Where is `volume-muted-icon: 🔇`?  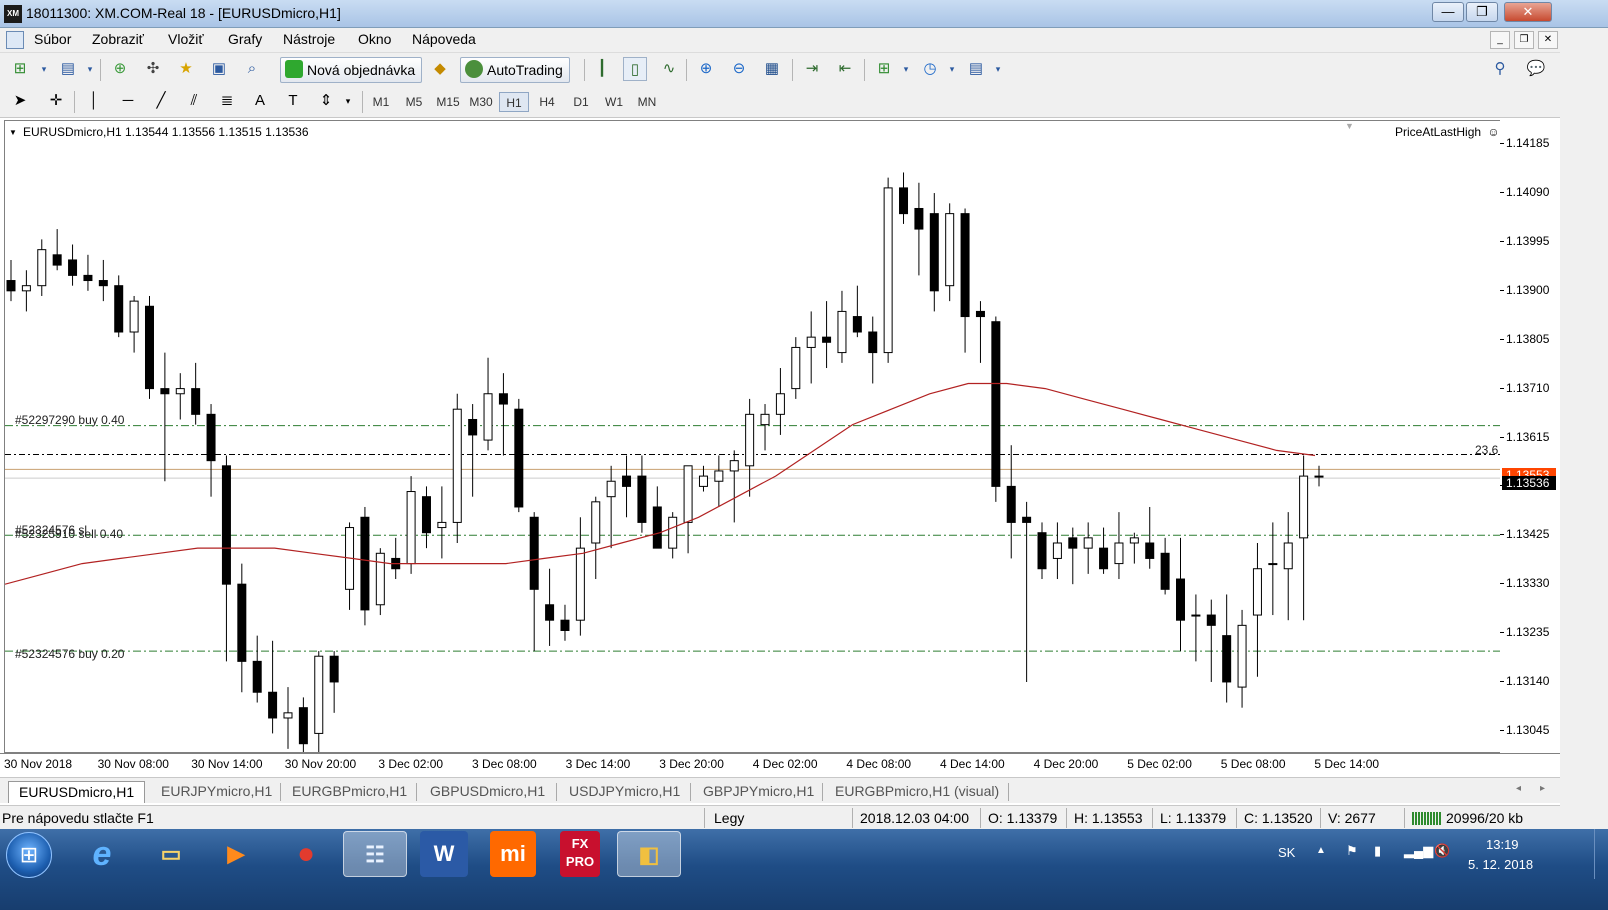
volume-muted-icon: 🔇 is located at coordinates (1442, 851).